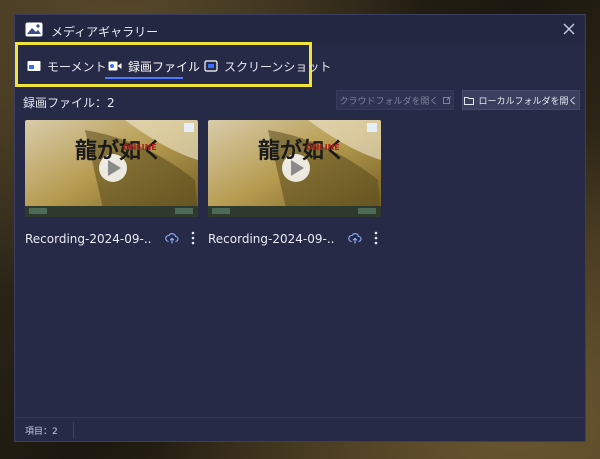 The width and height of the screenshot is (600, 459). Describe the element at coordinates (41, 432) in the screenshot. I see `item-count: 項目：2` at that location.